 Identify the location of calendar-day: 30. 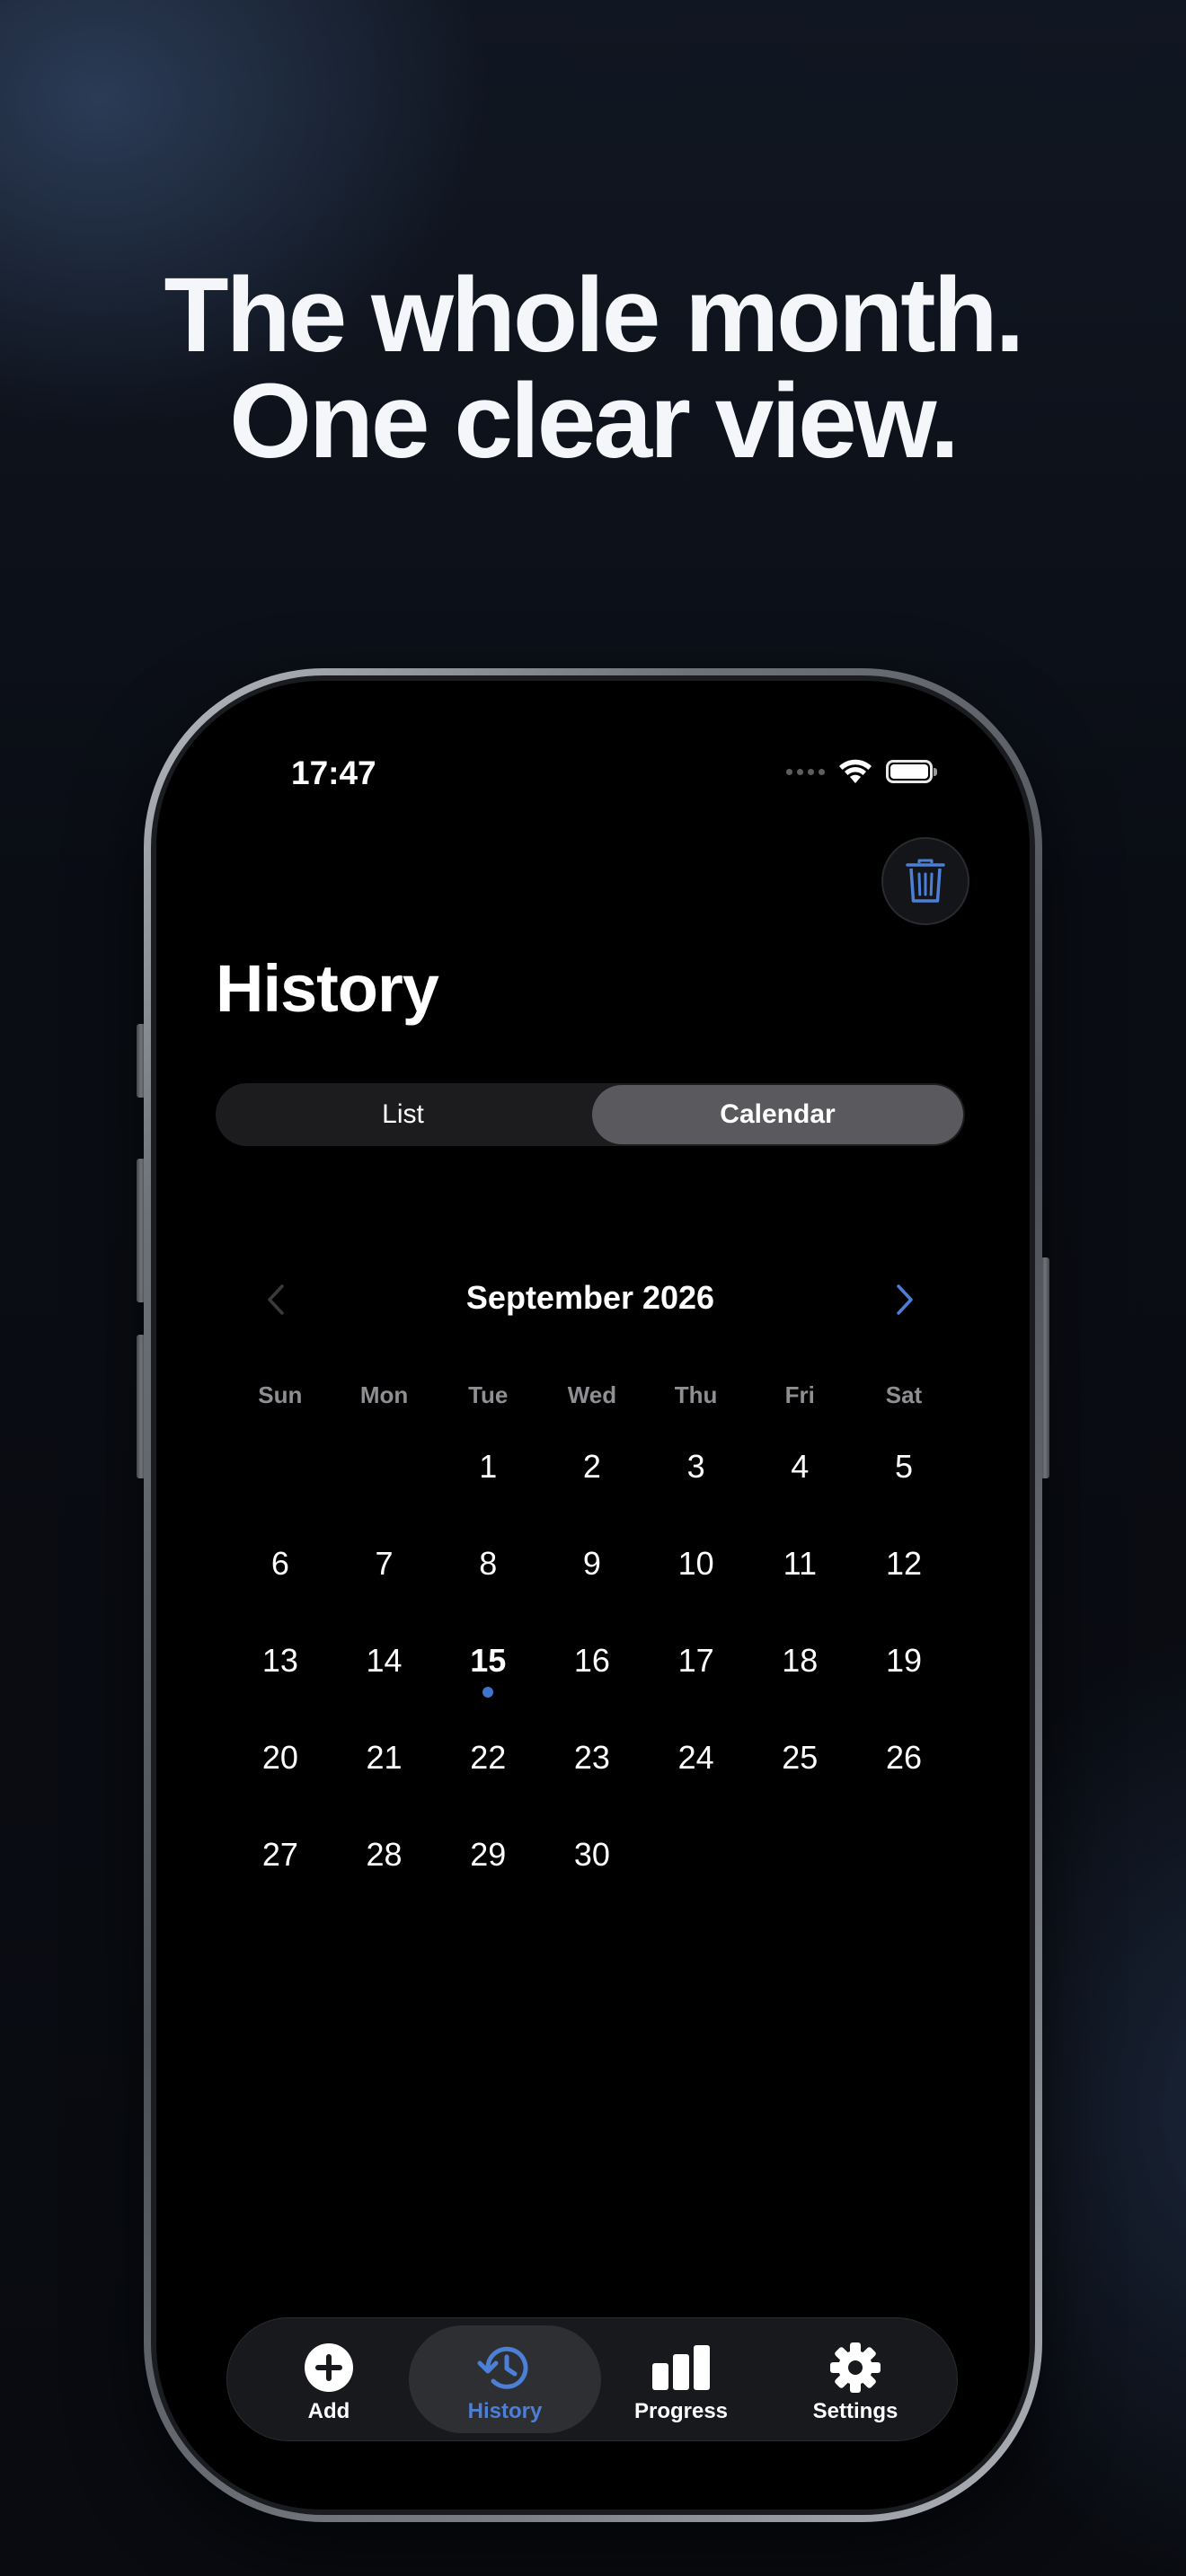
(592, 1863).